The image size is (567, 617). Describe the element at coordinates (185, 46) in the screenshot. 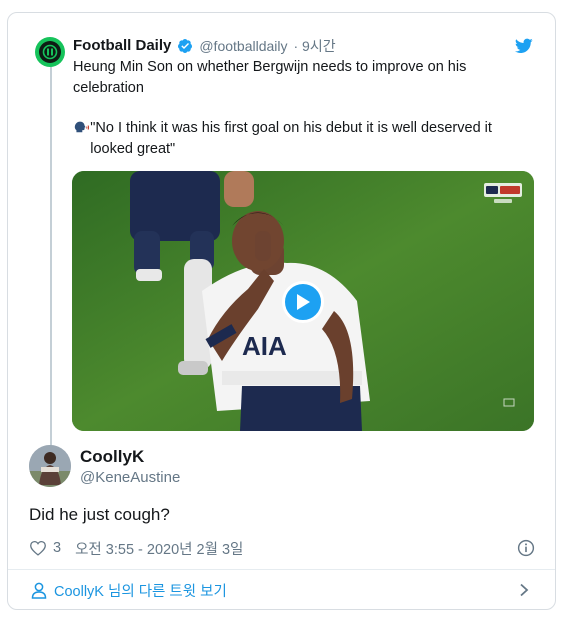

I see `verified-icon` at that location.